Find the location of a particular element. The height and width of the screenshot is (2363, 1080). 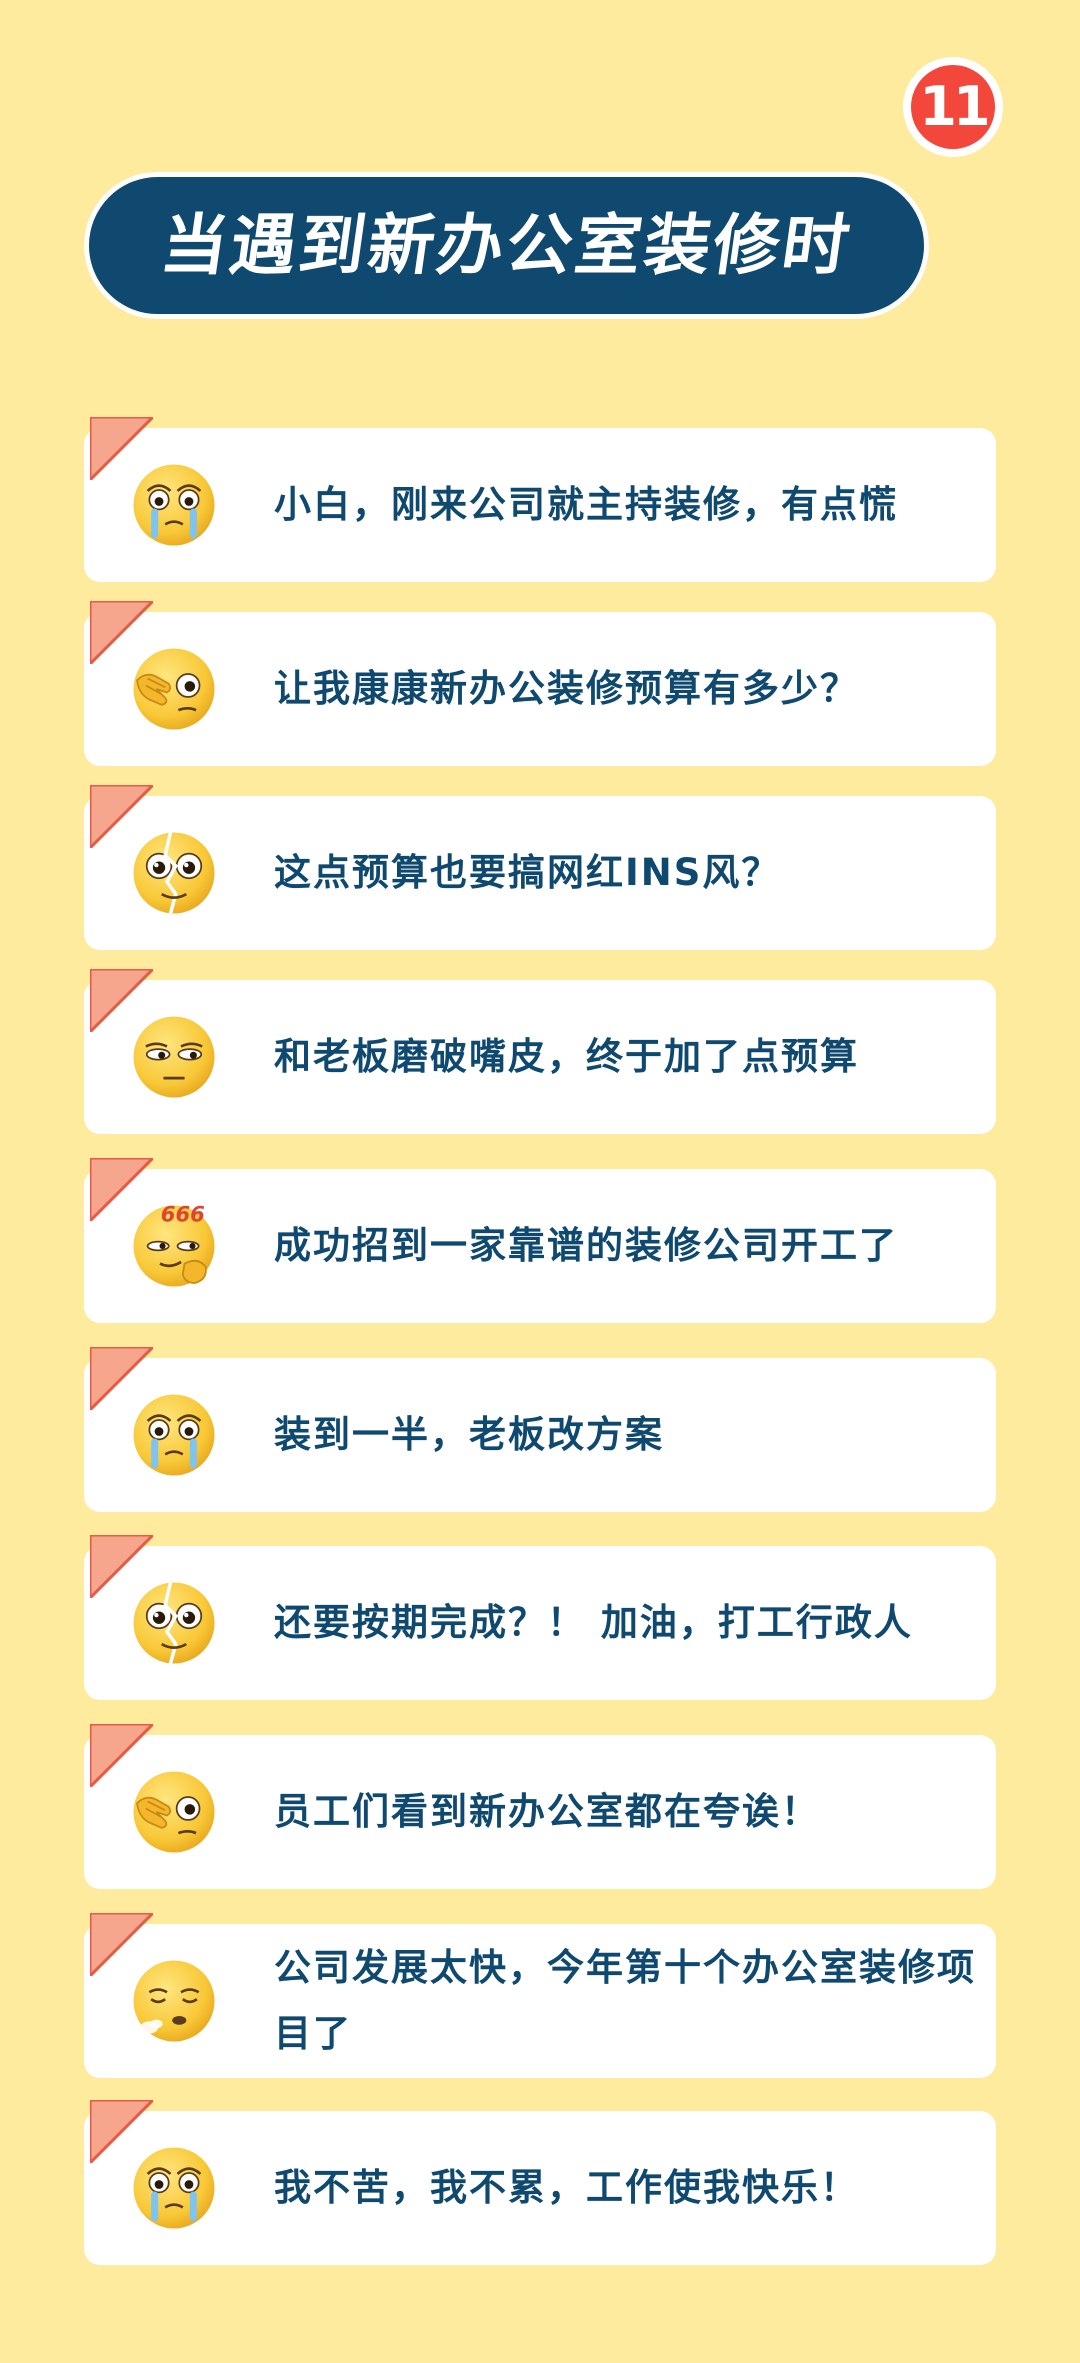

emoji-666-label: 666 is located at coordinates (183, 1214).